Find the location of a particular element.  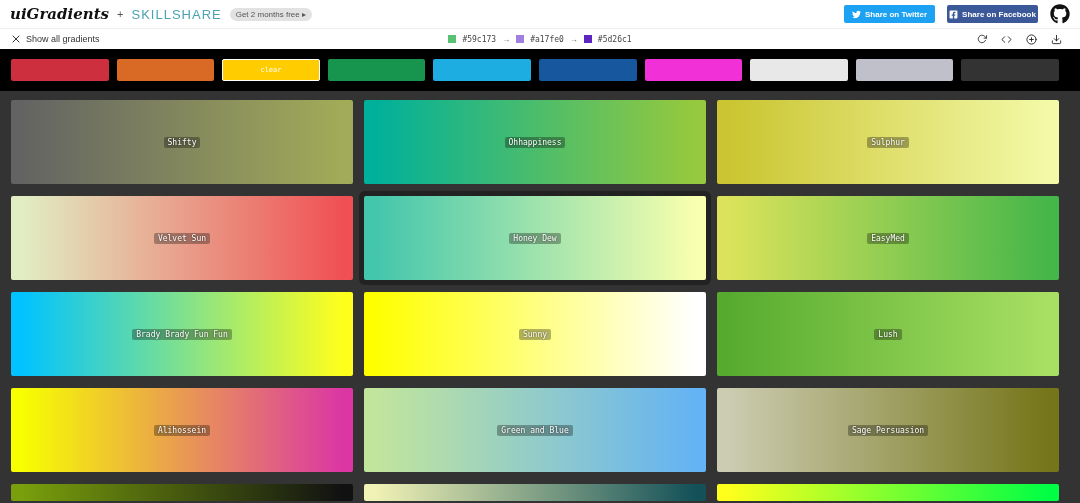

download-icon is located at coordinates (1056, 39).